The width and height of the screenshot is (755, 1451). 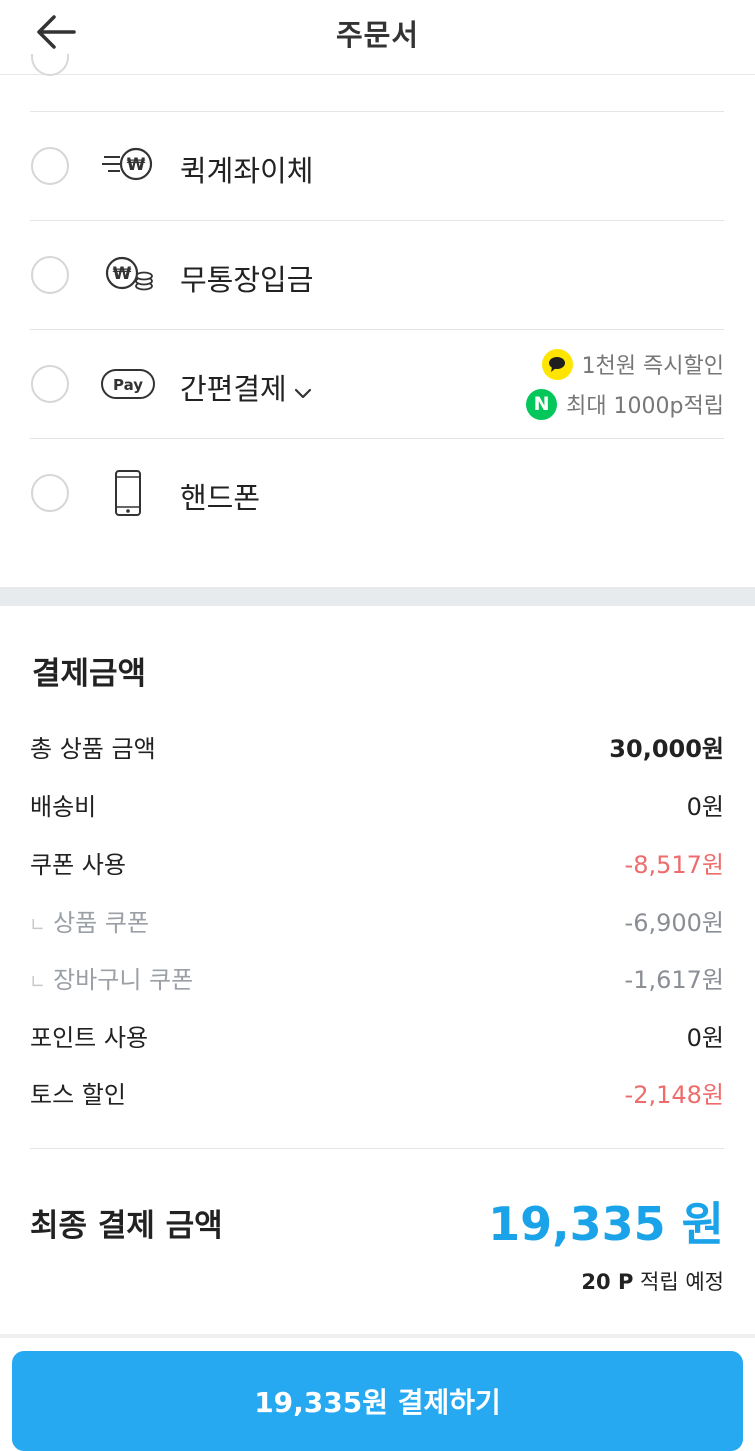 What do you see at coordinates (93, 748) in the screenshot?
I see `line-label: 총 상품 금액` at bounding box center [93, 748].